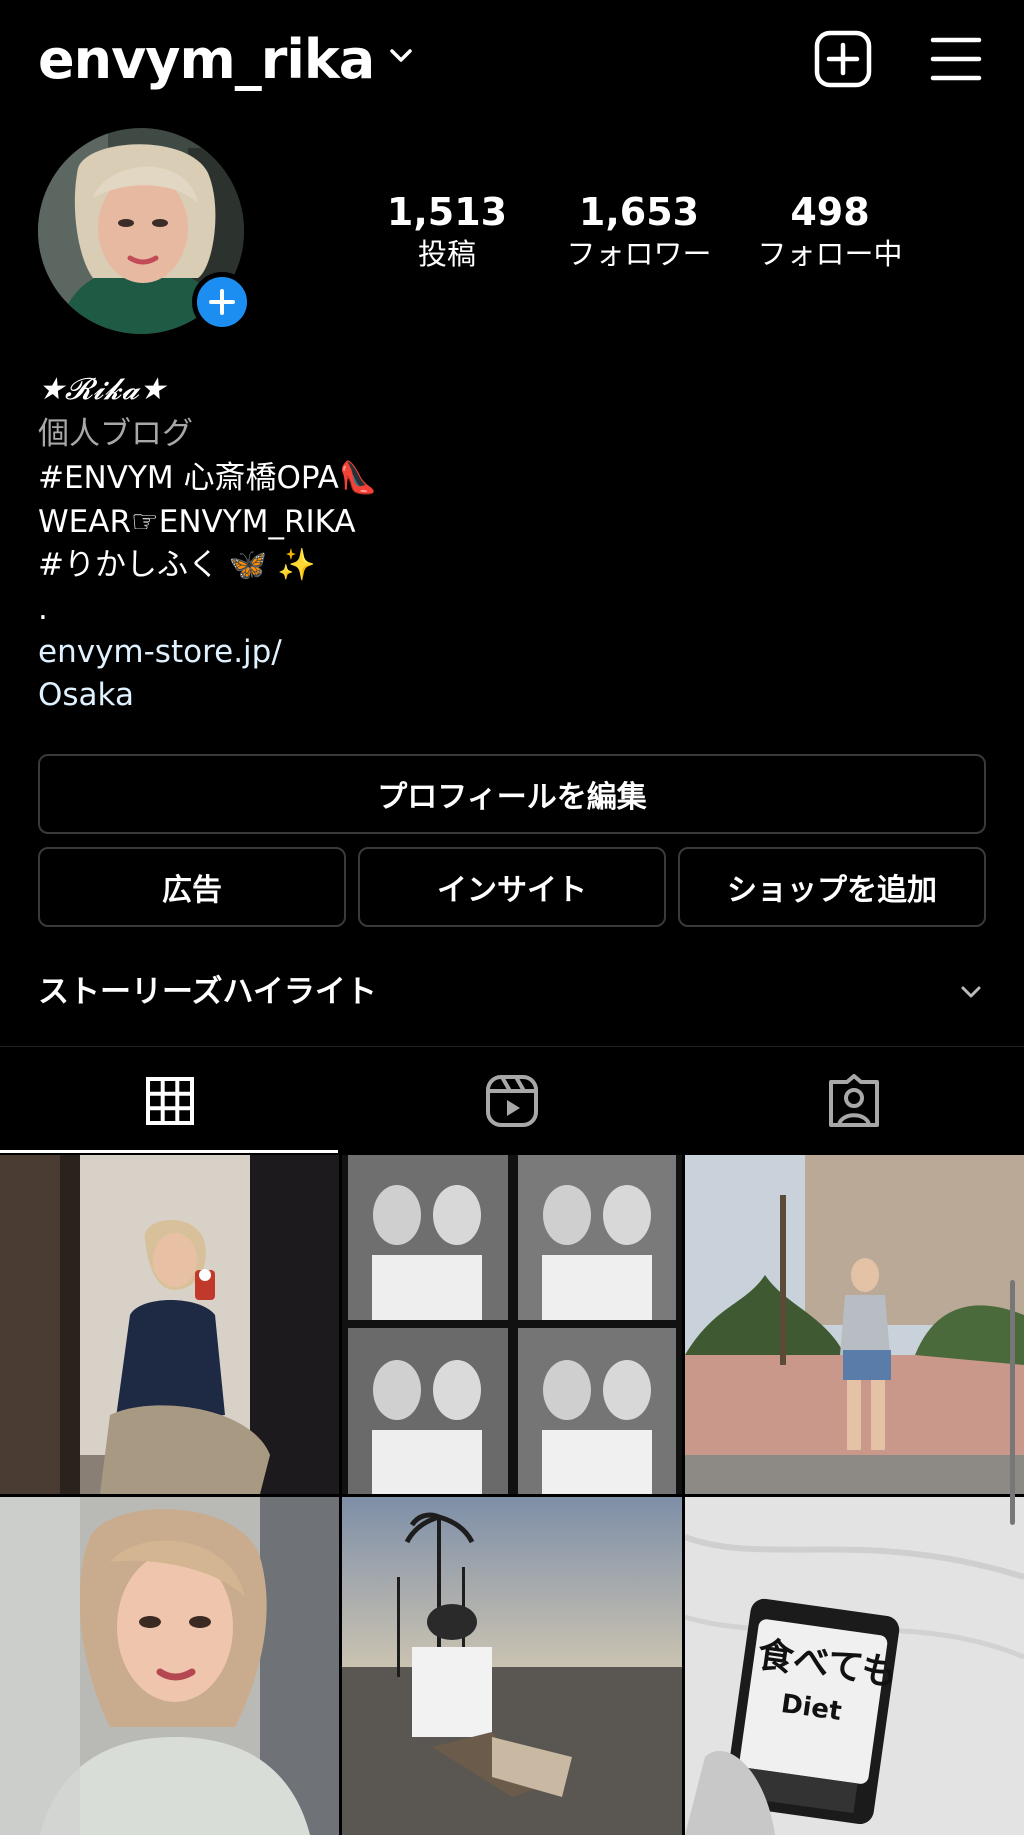 This screenshot has height=1835, width=1024. I want to click on add-story-button, so click(222, 302).